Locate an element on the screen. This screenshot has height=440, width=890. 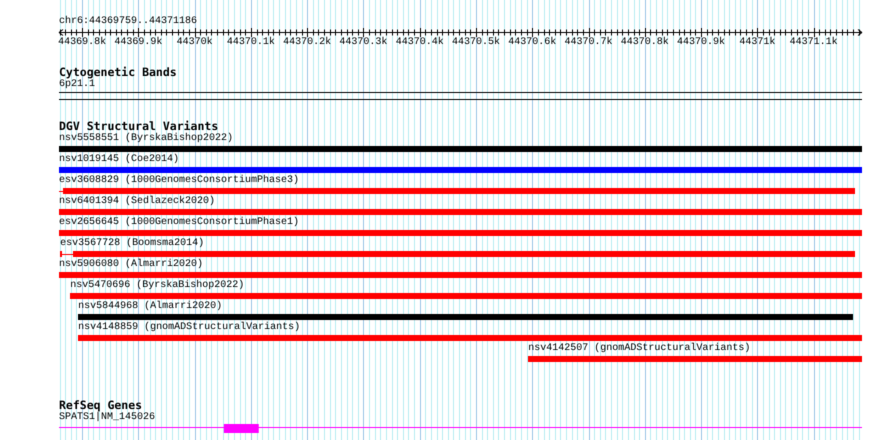
gene-label: SPATS1|NM_145026 is located at coordinates (107, 418).